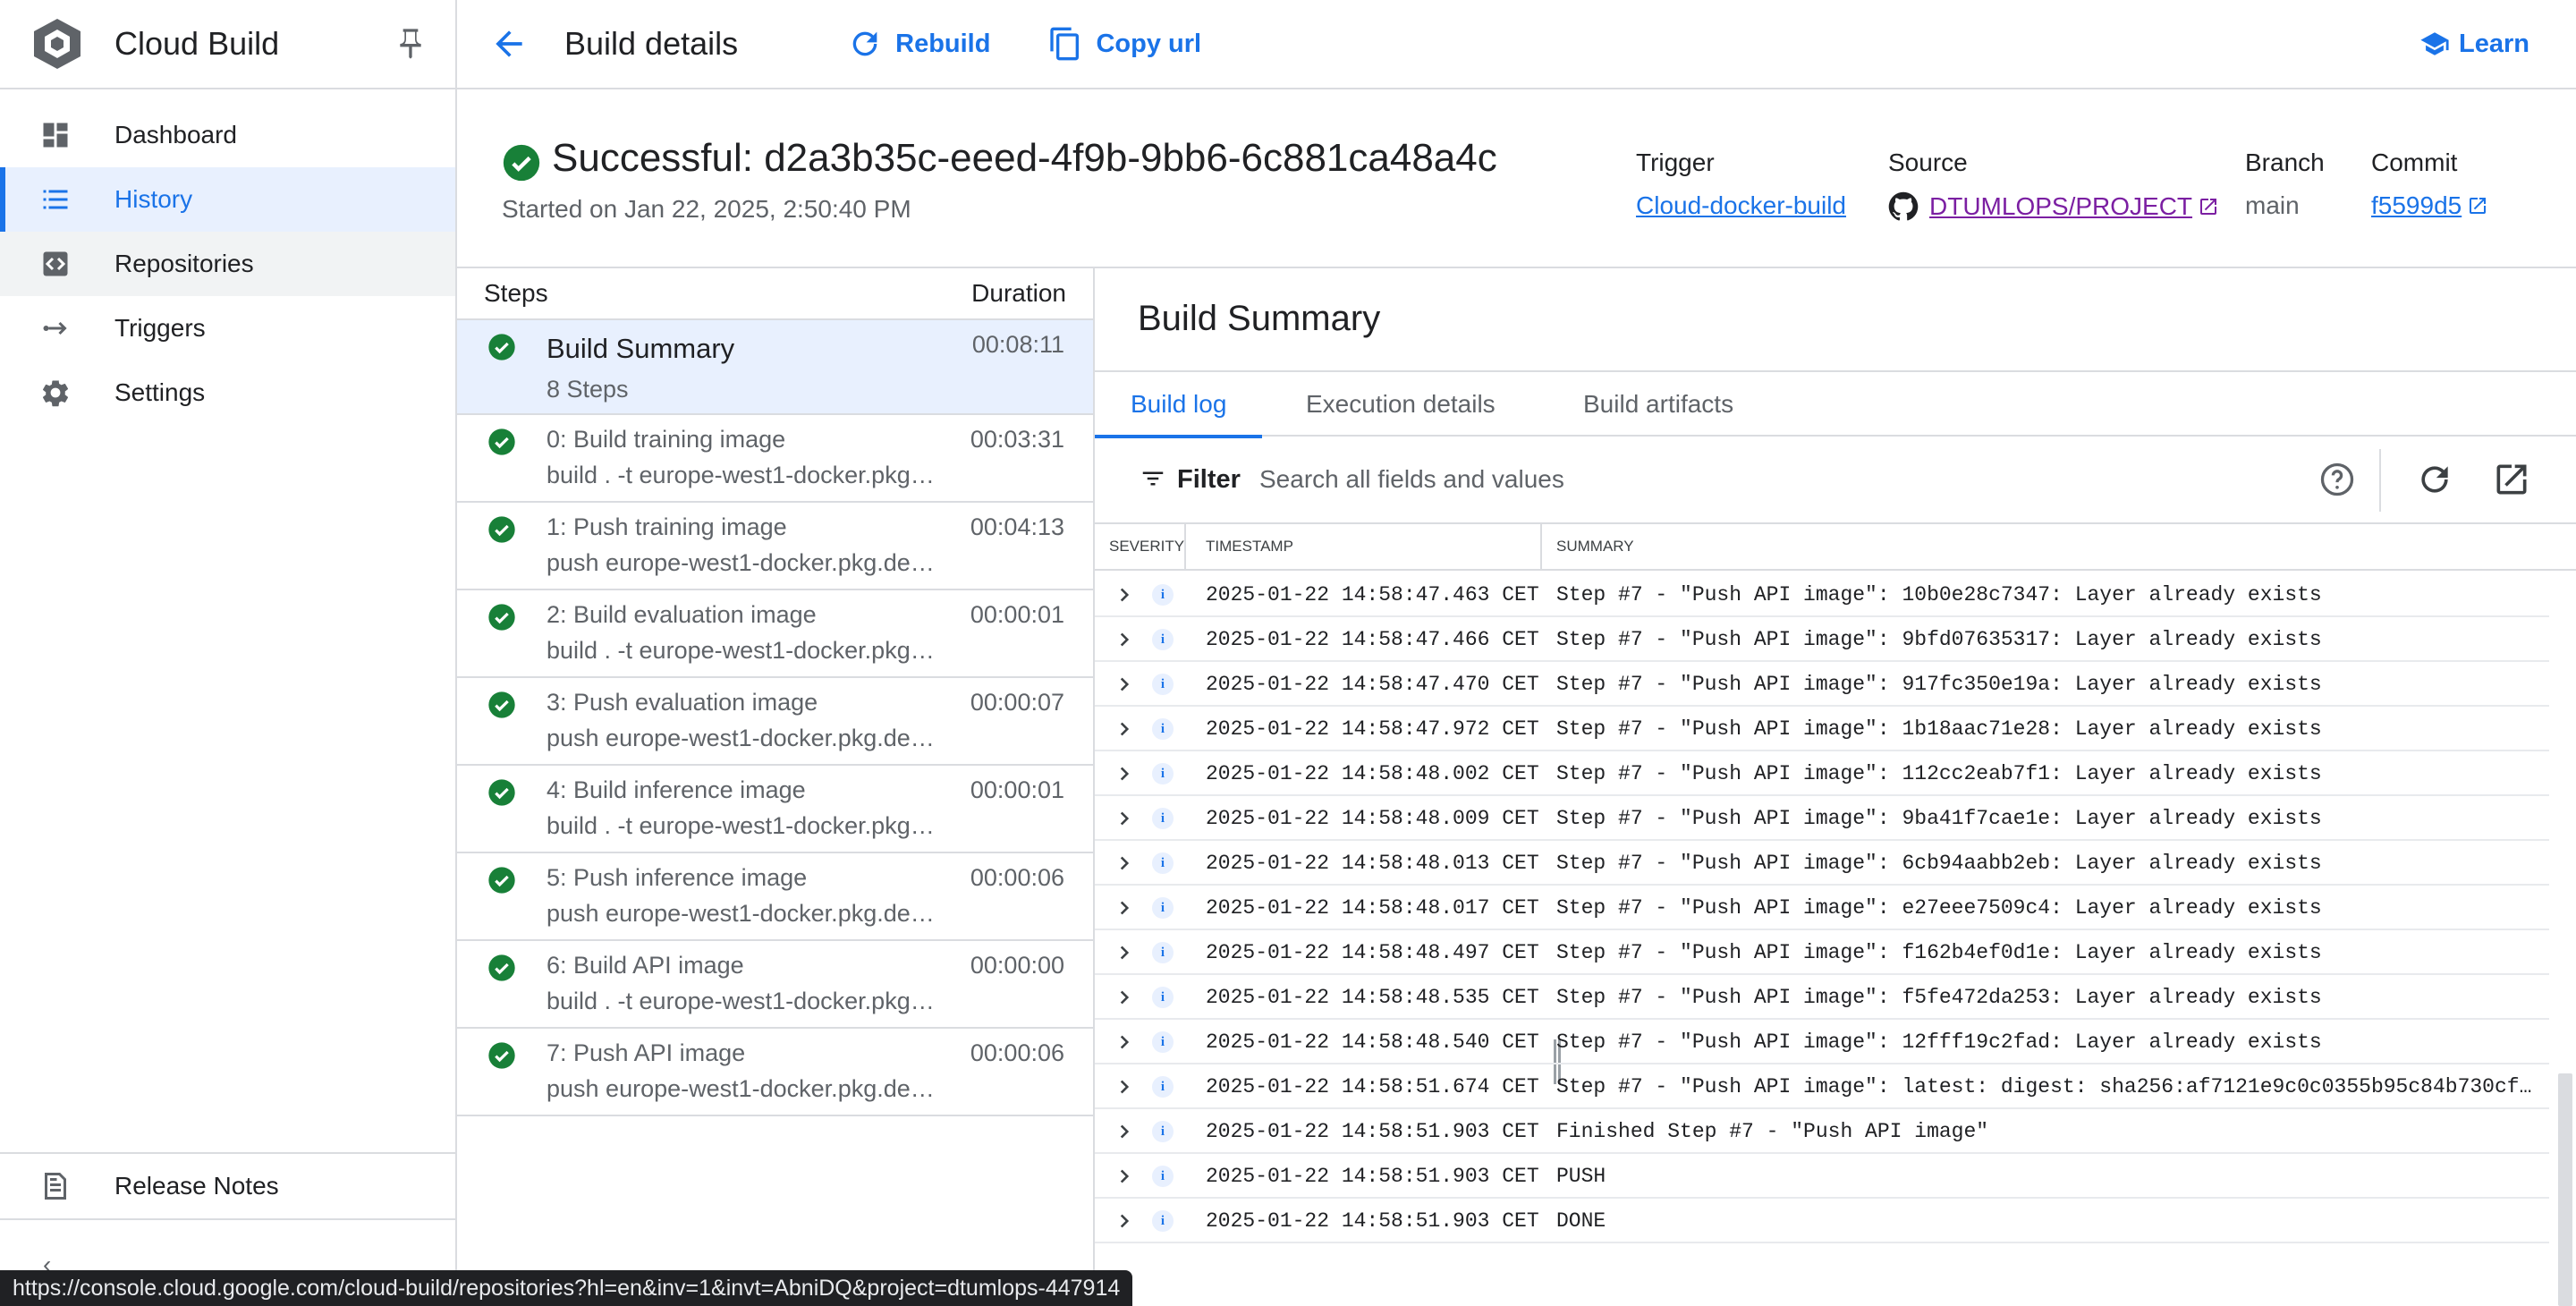 Image resolution: width=2576 pixels, height=1306 pixels. Describe the element at coordinates (1153, 479) in the screenshot. I see `filter-icon` at that location.